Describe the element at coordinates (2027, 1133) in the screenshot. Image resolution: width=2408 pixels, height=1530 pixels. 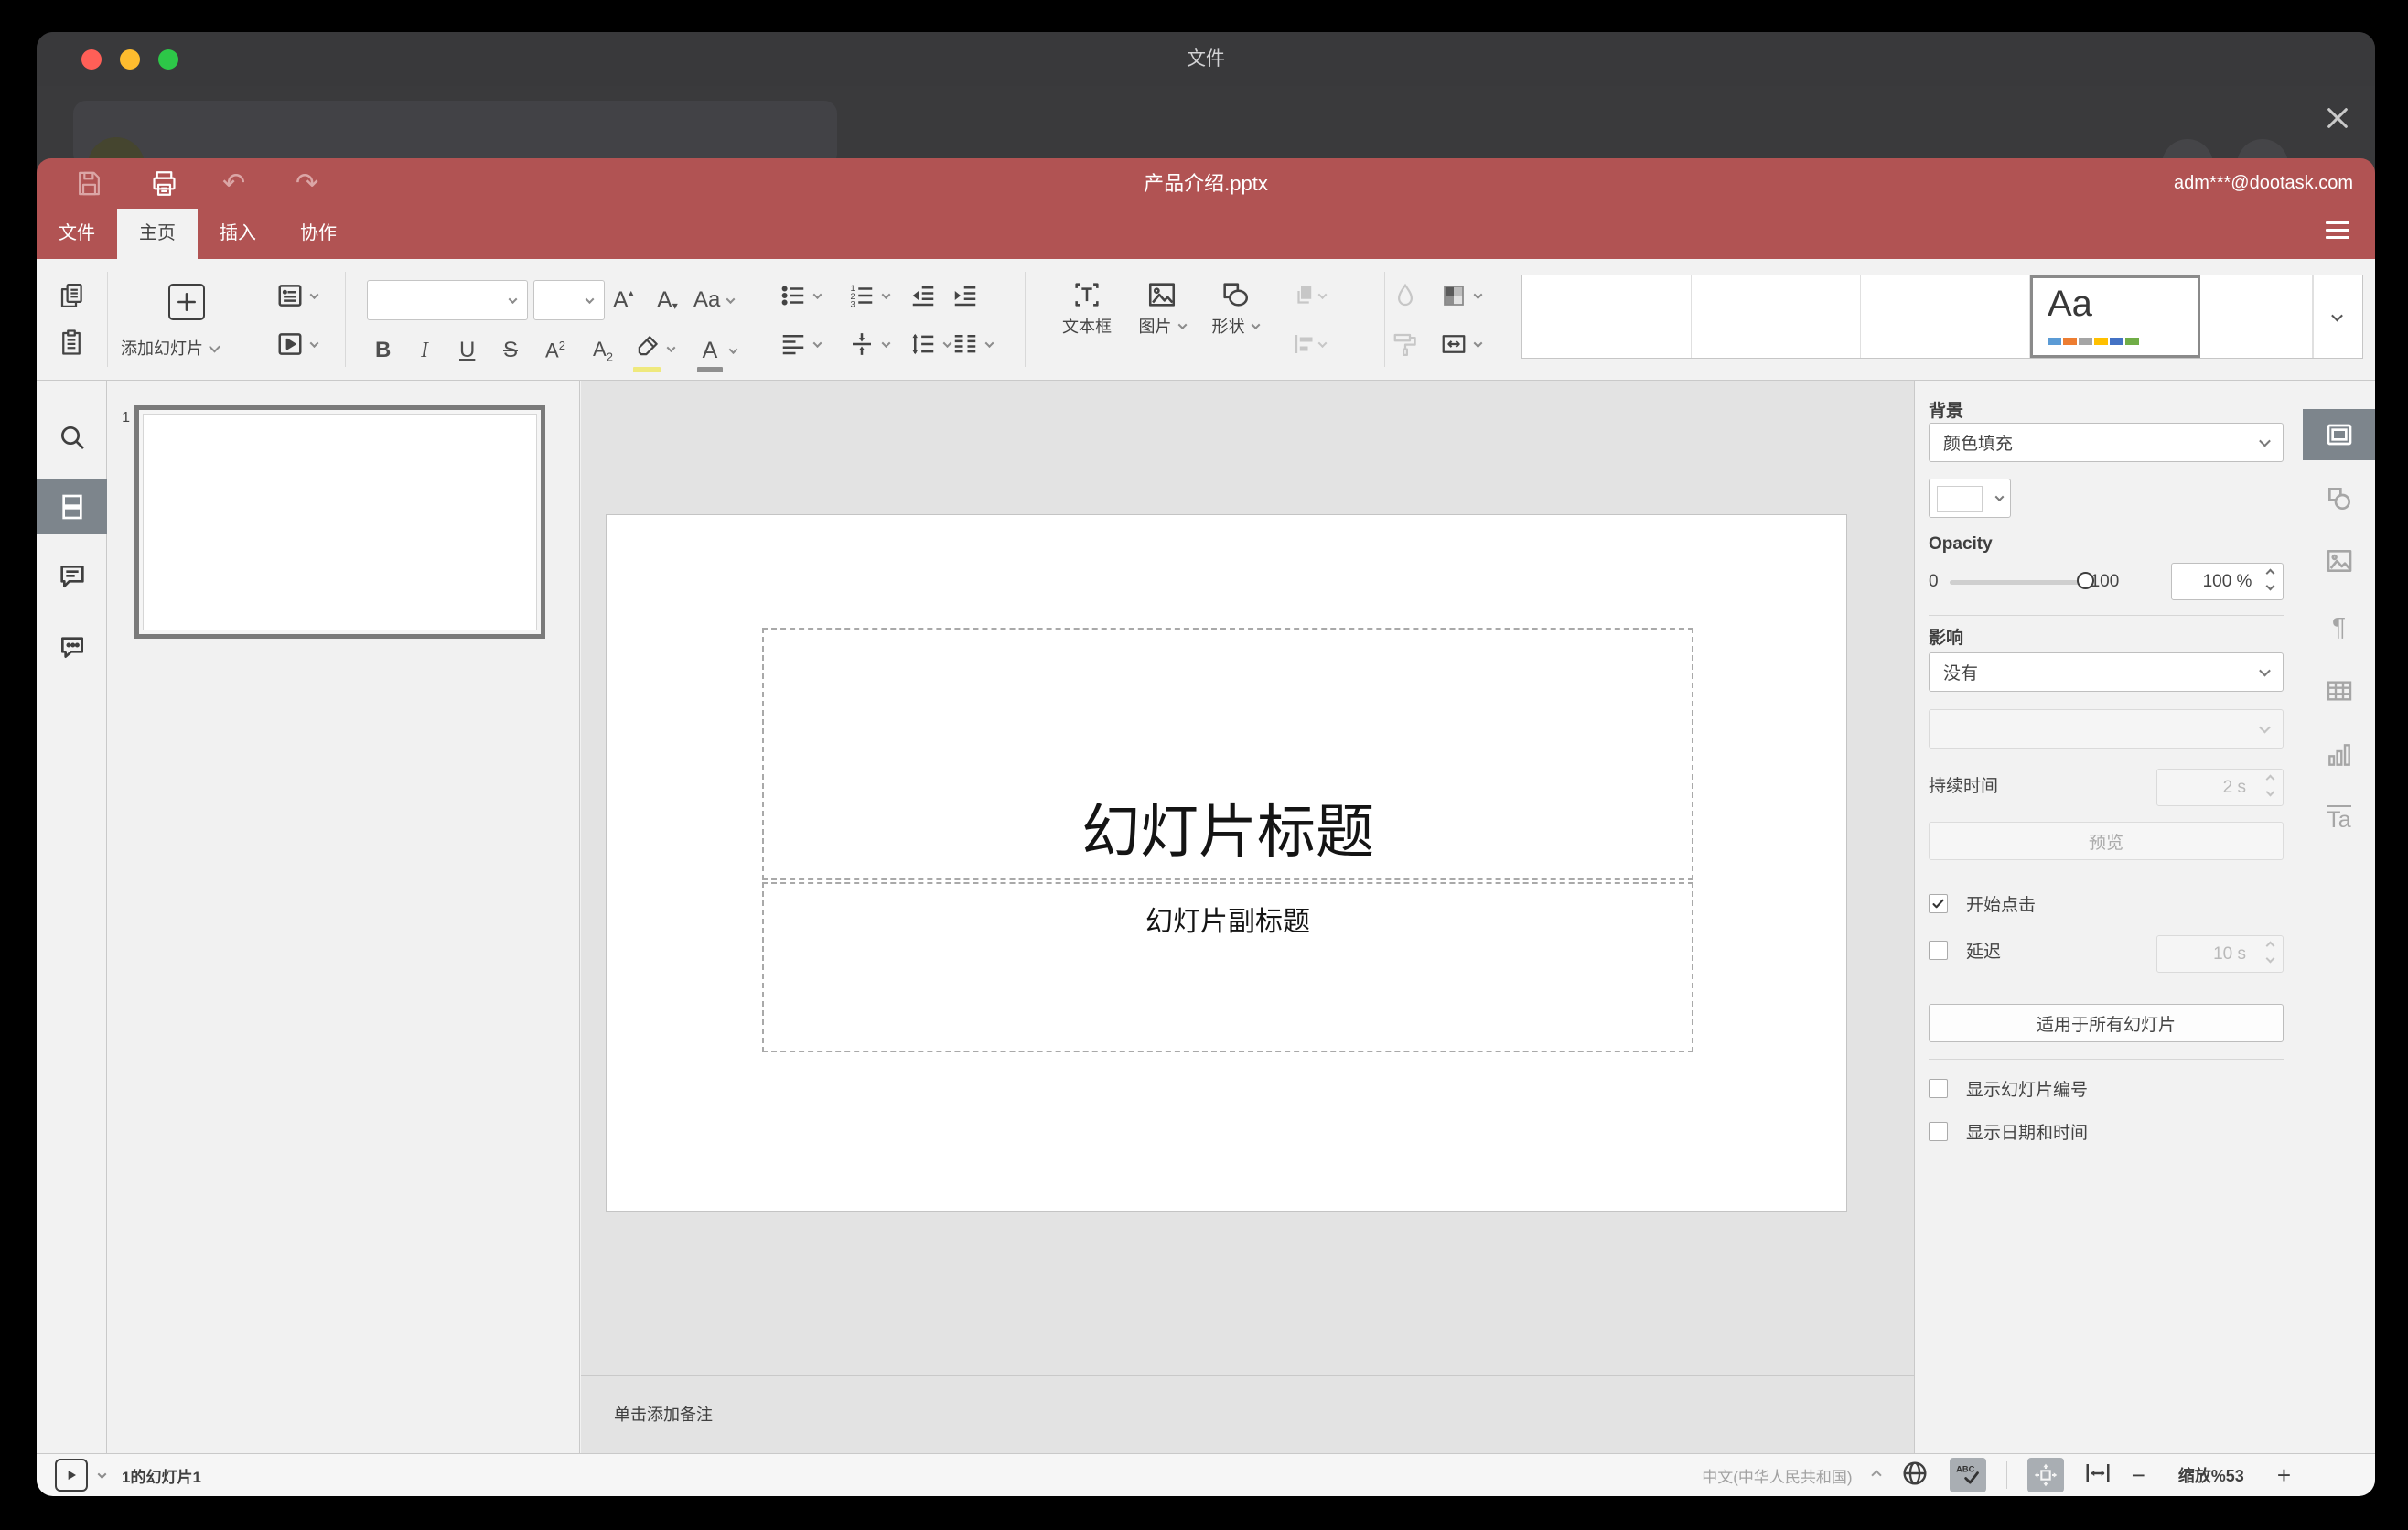
I see `show-date-time-label: 显示日期和时间` at that location.